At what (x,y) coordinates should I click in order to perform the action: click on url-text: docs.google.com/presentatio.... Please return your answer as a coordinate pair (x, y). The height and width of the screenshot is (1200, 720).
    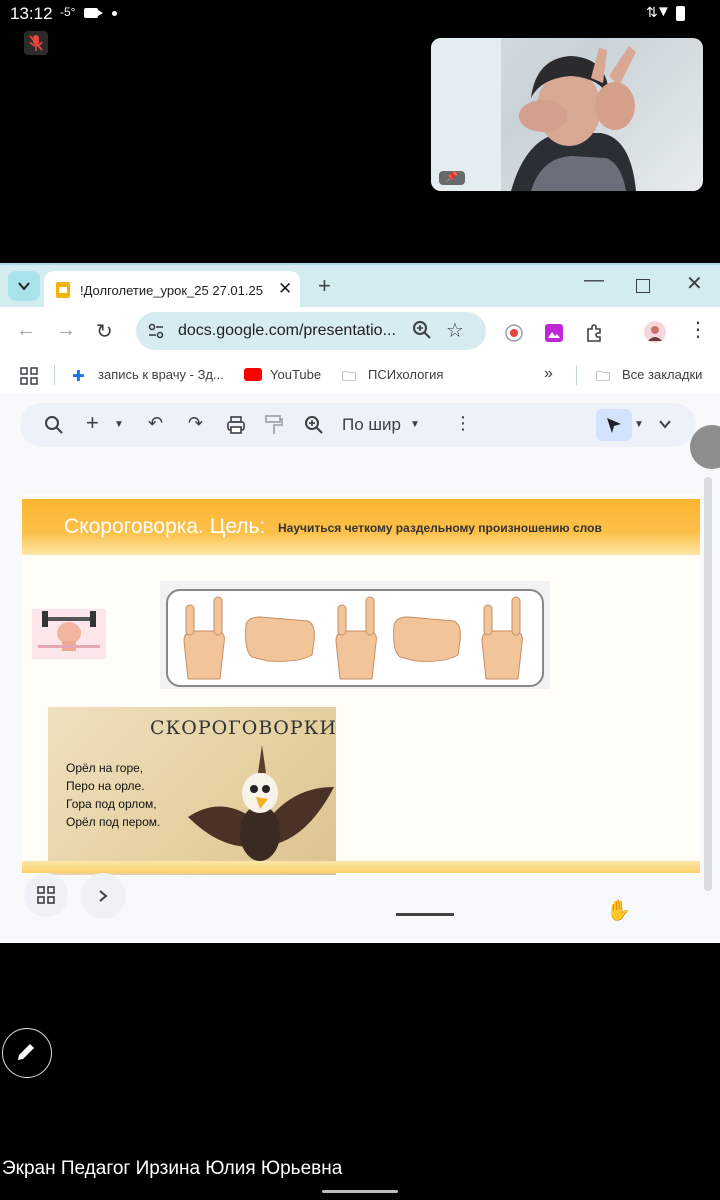
    Looking at the image, I should click on (287, 330).